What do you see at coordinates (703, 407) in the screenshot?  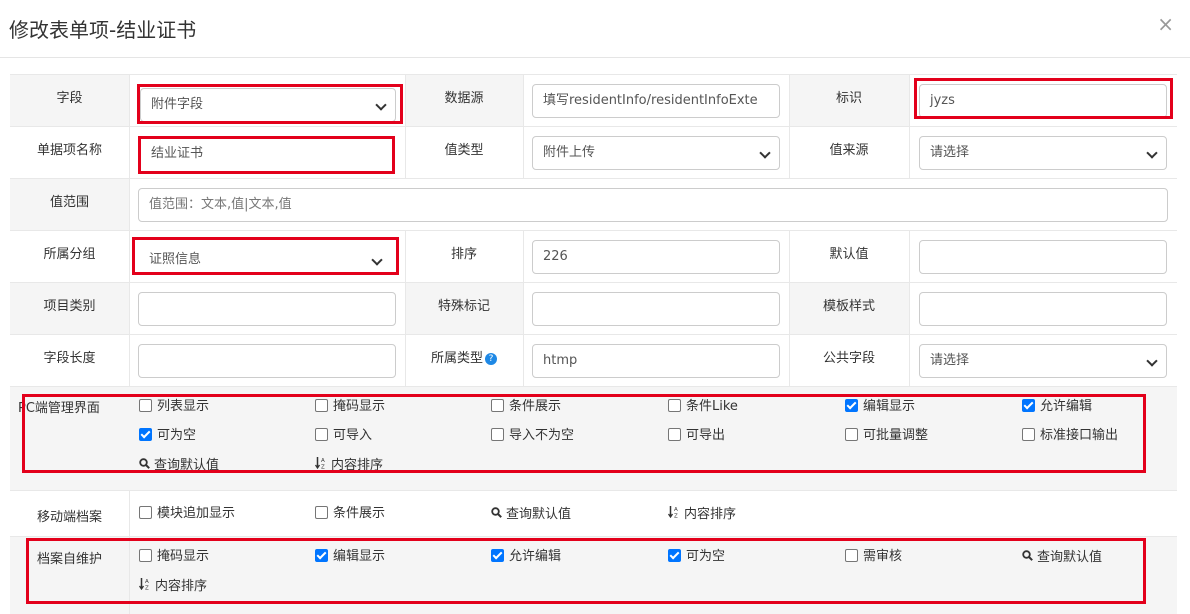 I see `option-checkbox: 条件Like` at bounding box center [703, 407].